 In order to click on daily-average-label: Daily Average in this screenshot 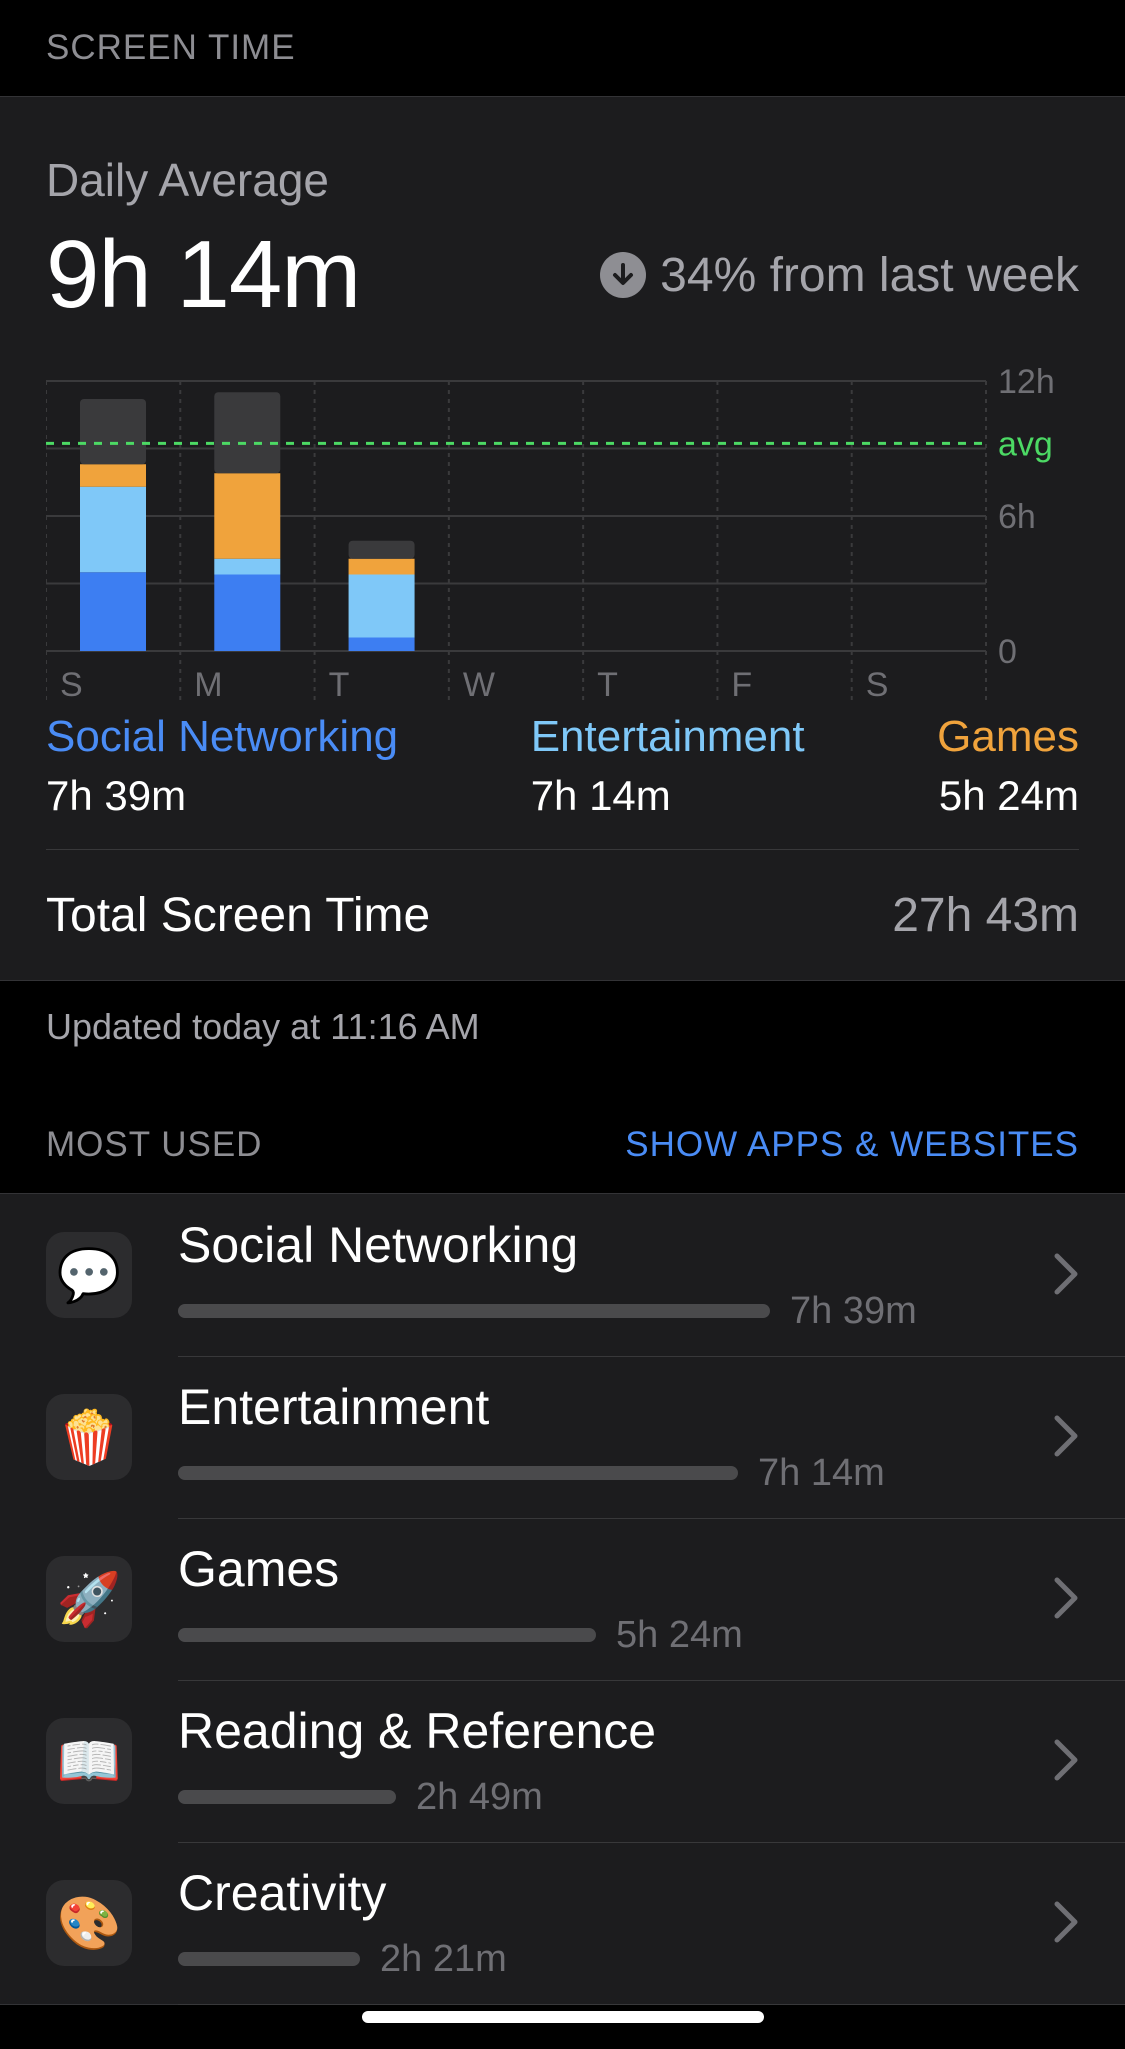, I will do `click(187, 180)`.